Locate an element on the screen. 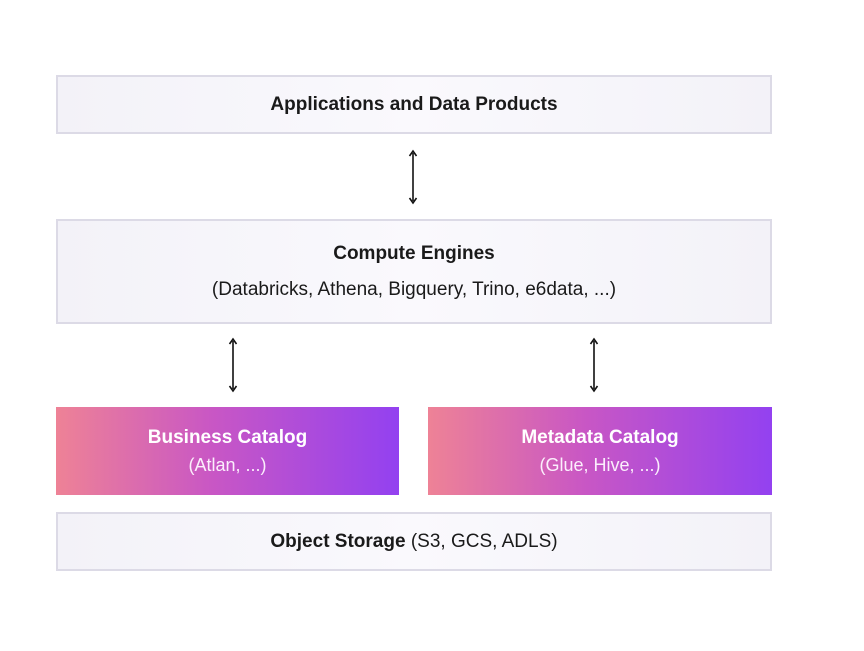 This screenshot has width=864, height=651. object-storage-title: Object Storage is located at coordinates (338, 541).